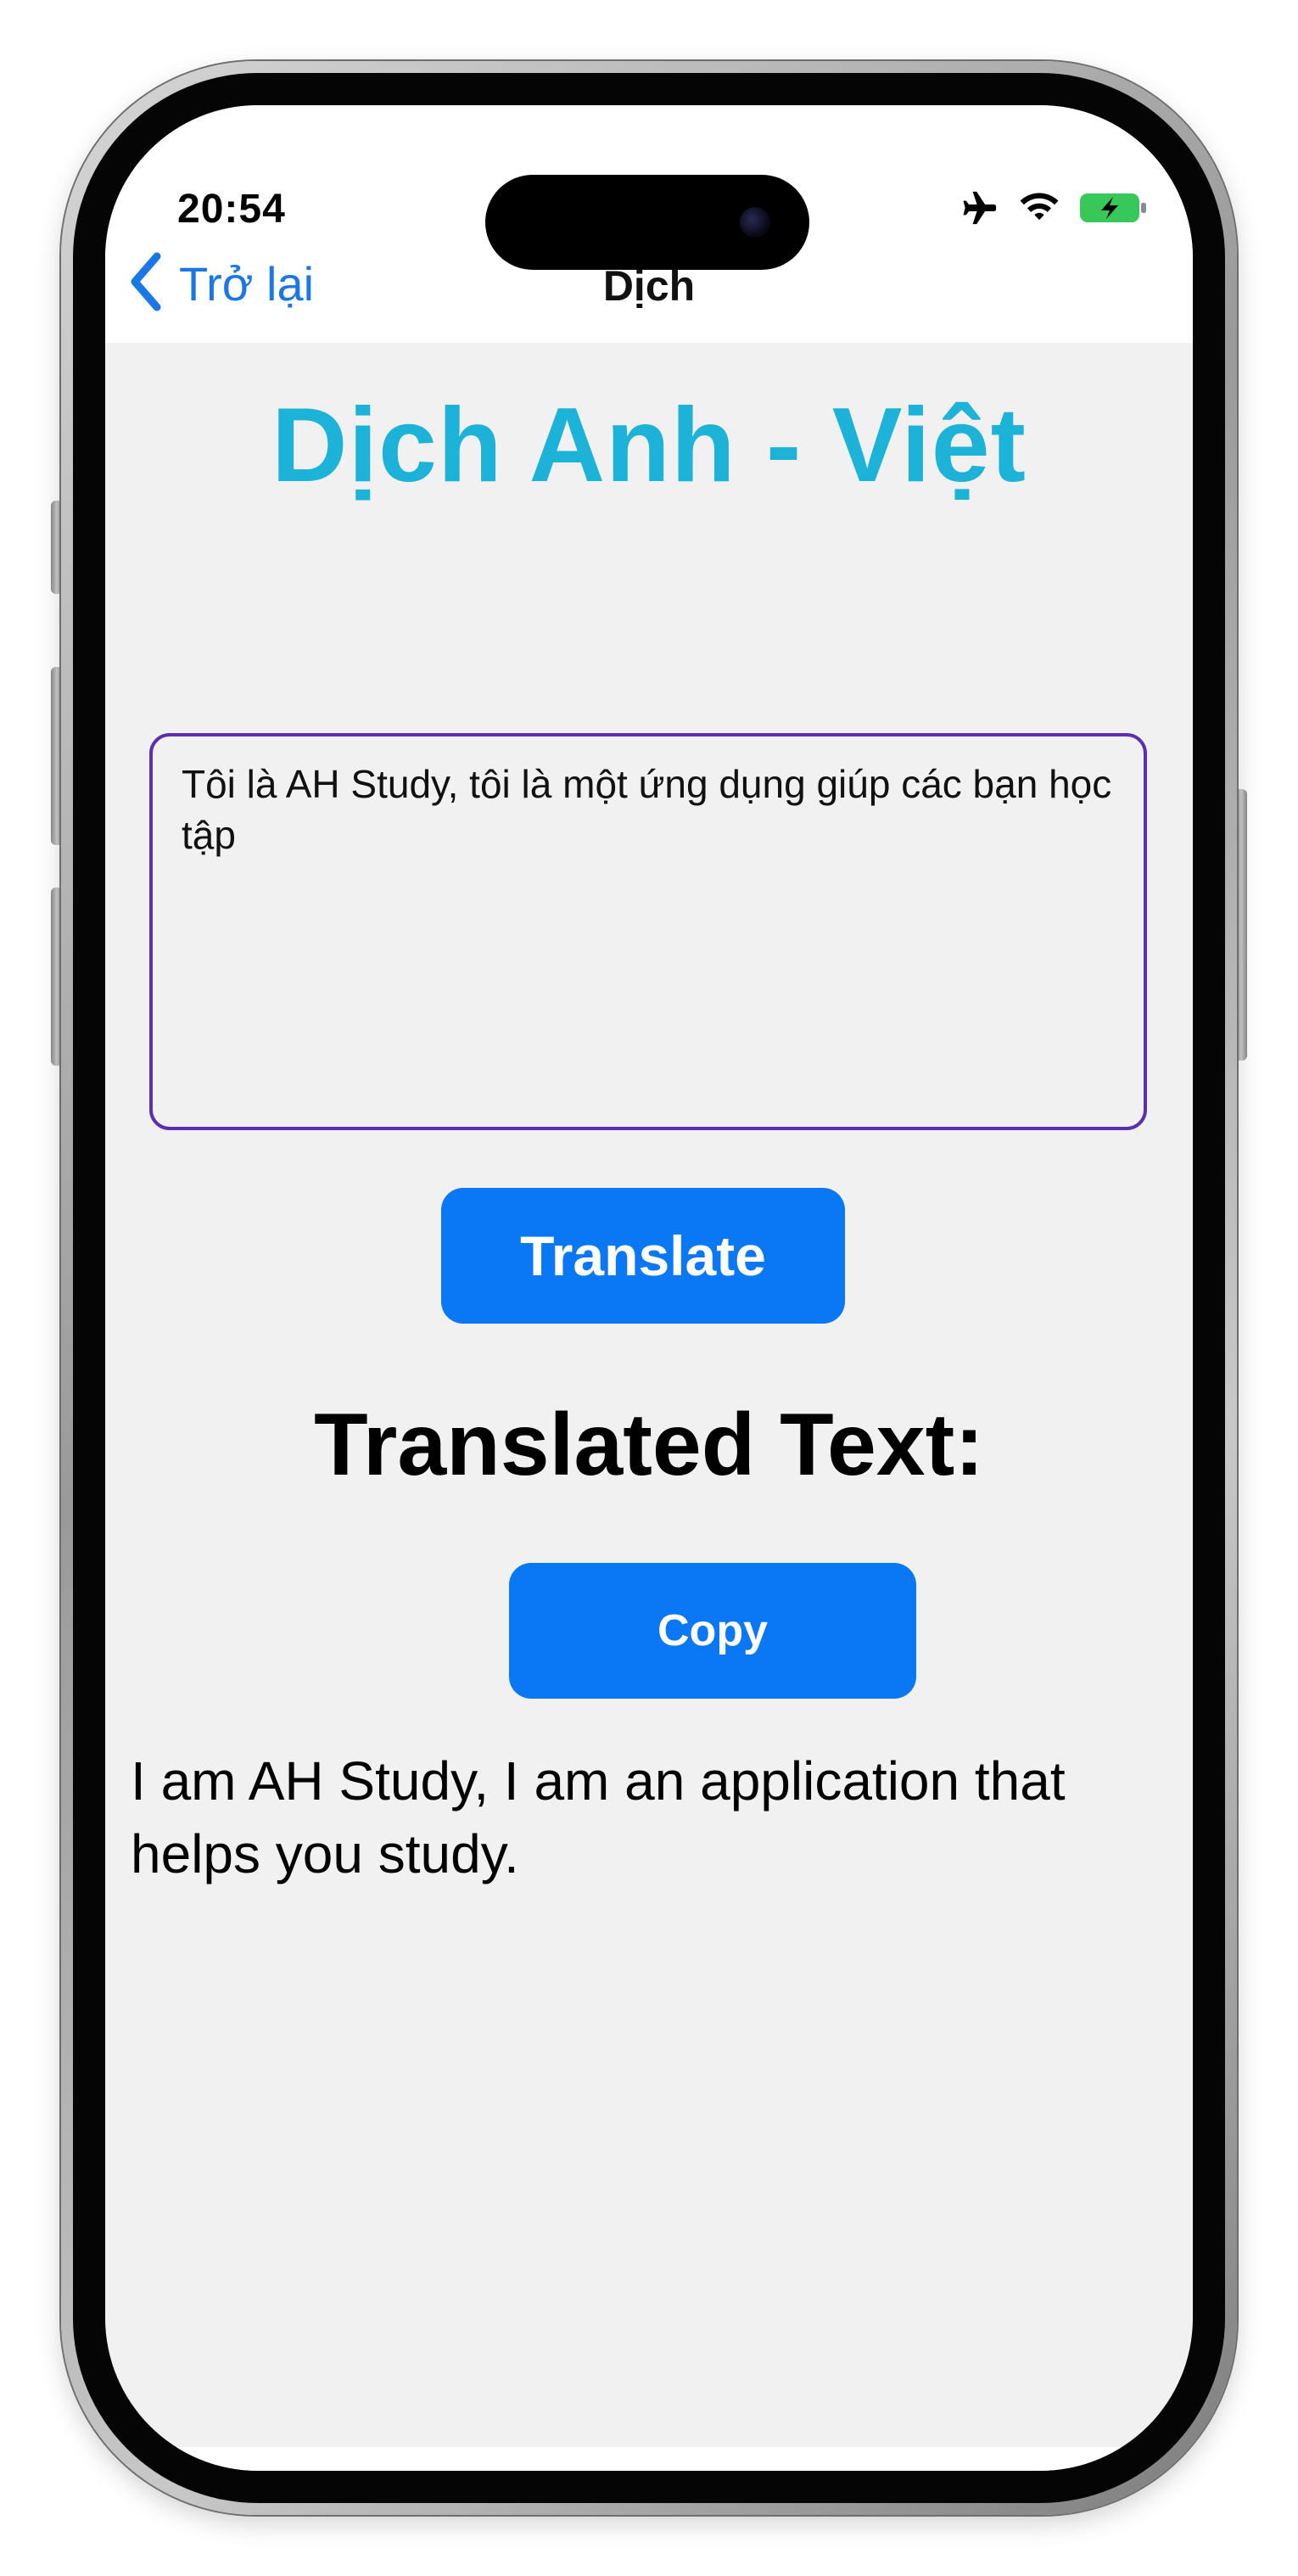  Describe the element at coordinates (755, 223) in the screenshot. I see `camera-icon` at that location.